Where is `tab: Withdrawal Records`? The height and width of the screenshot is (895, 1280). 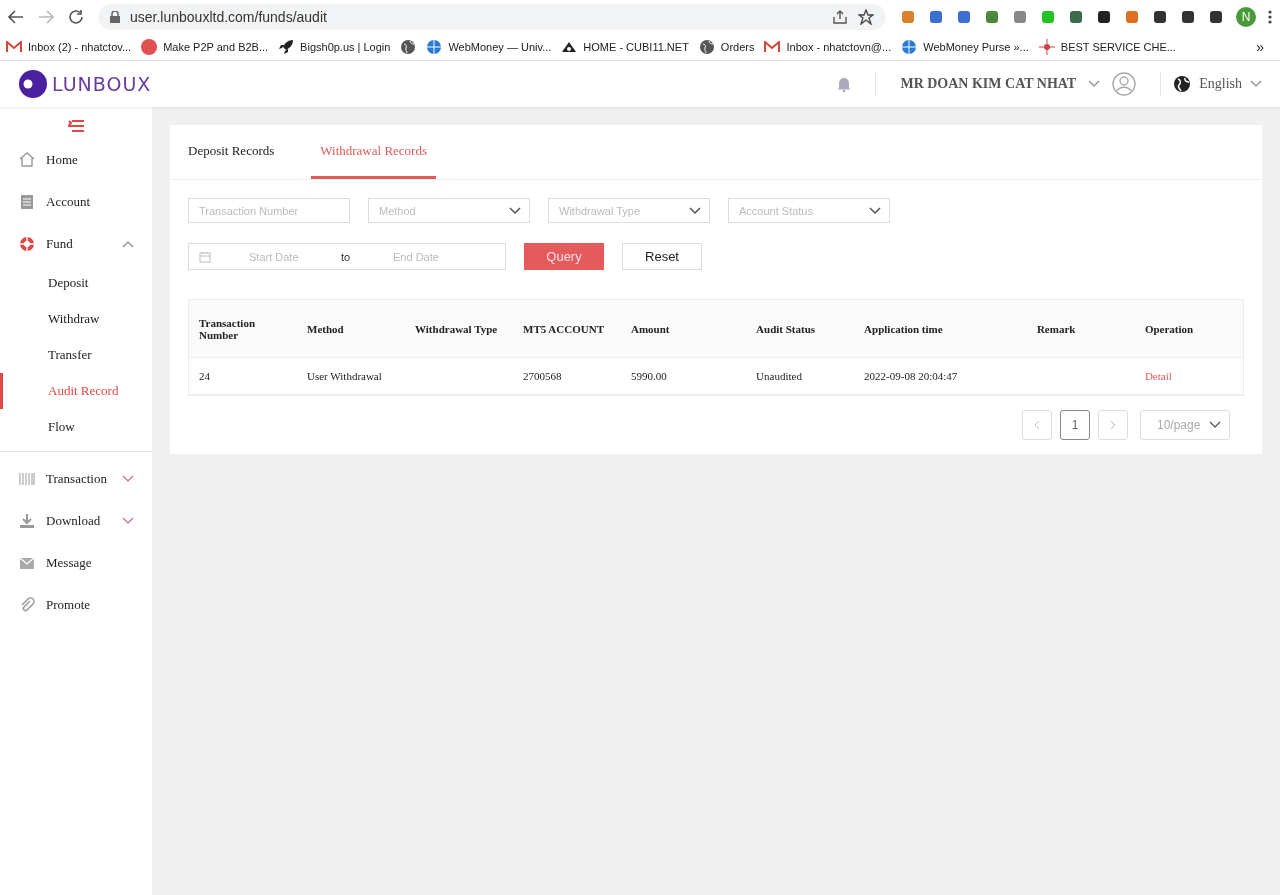
tab: Withdrawal Records is located at coordinates (373, 152).